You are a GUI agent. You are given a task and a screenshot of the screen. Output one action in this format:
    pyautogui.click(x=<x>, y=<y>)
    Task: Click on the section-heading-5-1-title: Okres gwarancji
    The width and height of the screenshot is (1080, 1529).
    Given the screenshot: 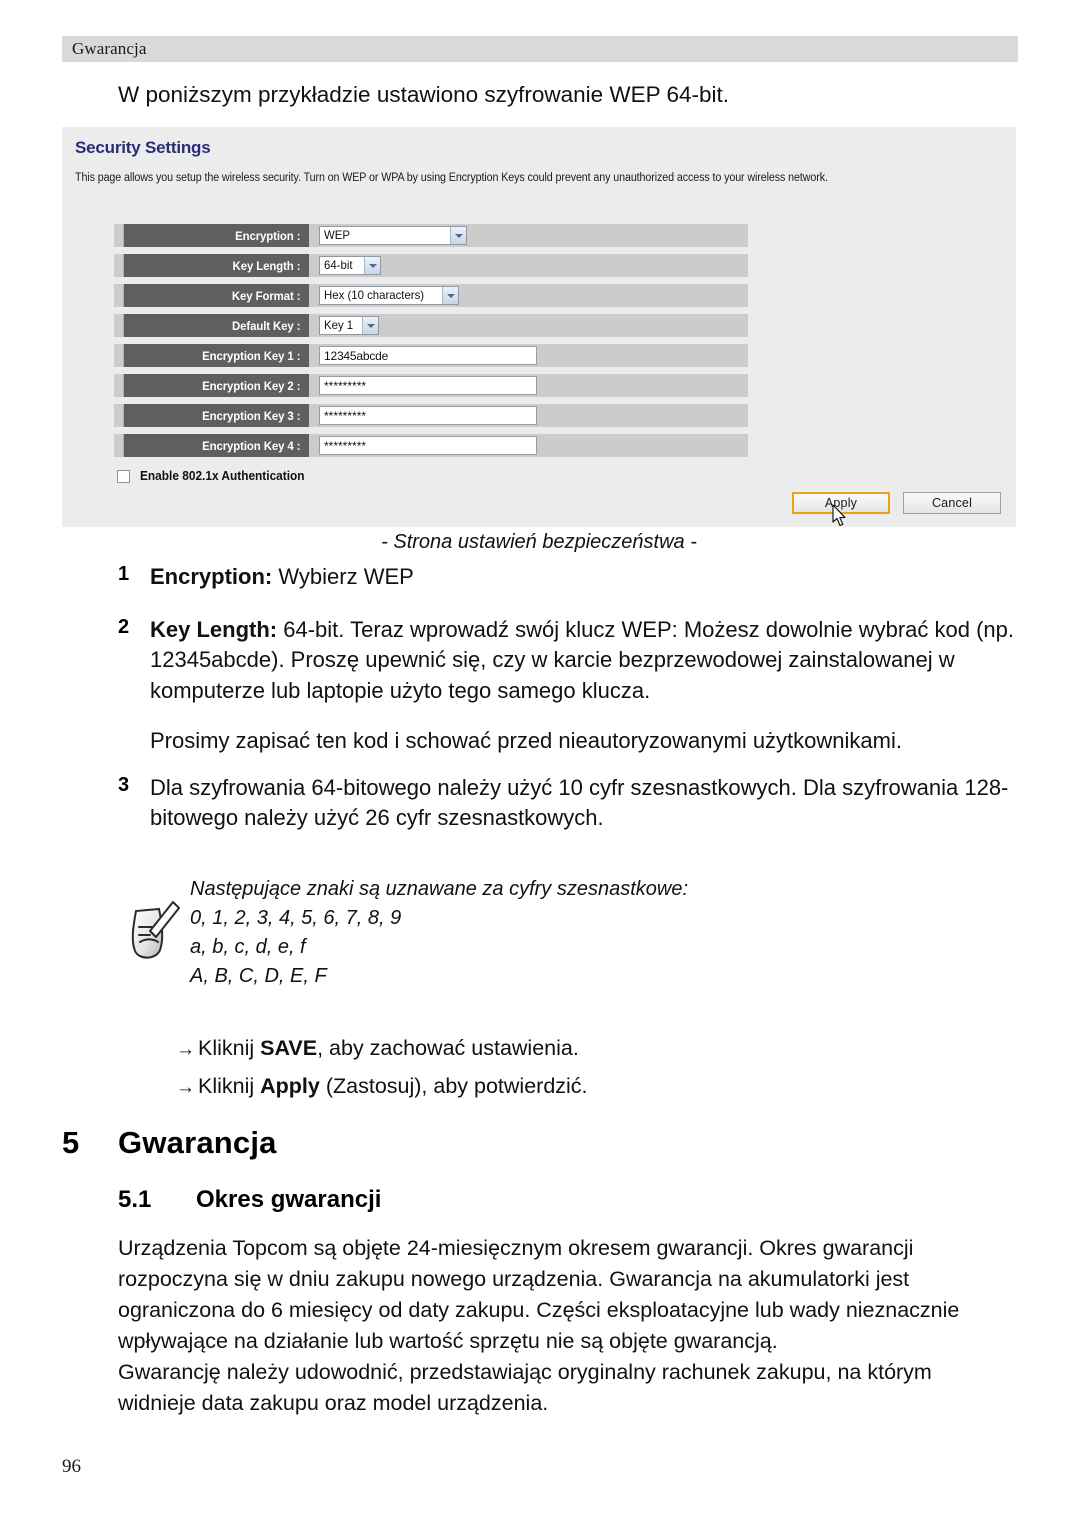 What is the action you would take?
    pyautogui.click(x=289, y=1199)
    